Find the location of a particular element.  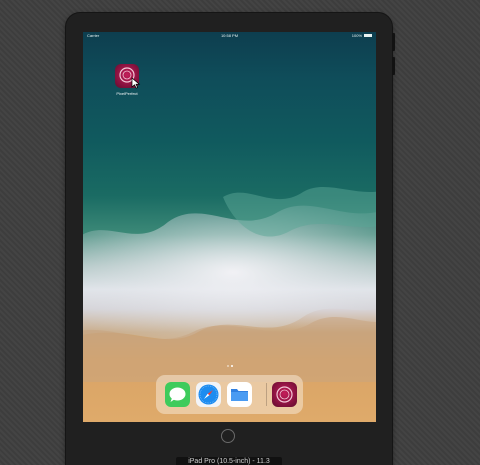

home-button is located at coordinates (228, 436).